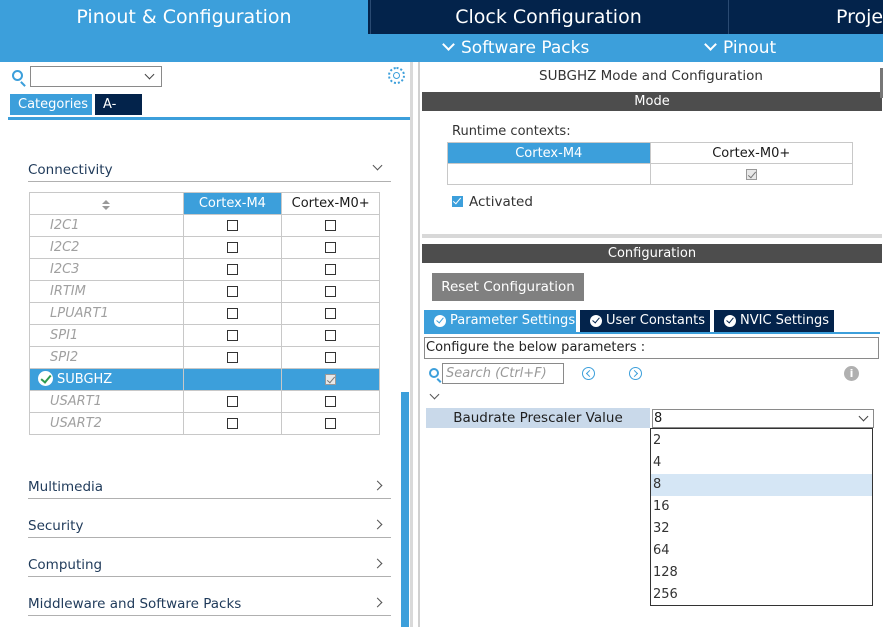 Image resolution: width=883 pixels, height=627 pixels. I want to click on check-circle-icon, so click(440, 321).